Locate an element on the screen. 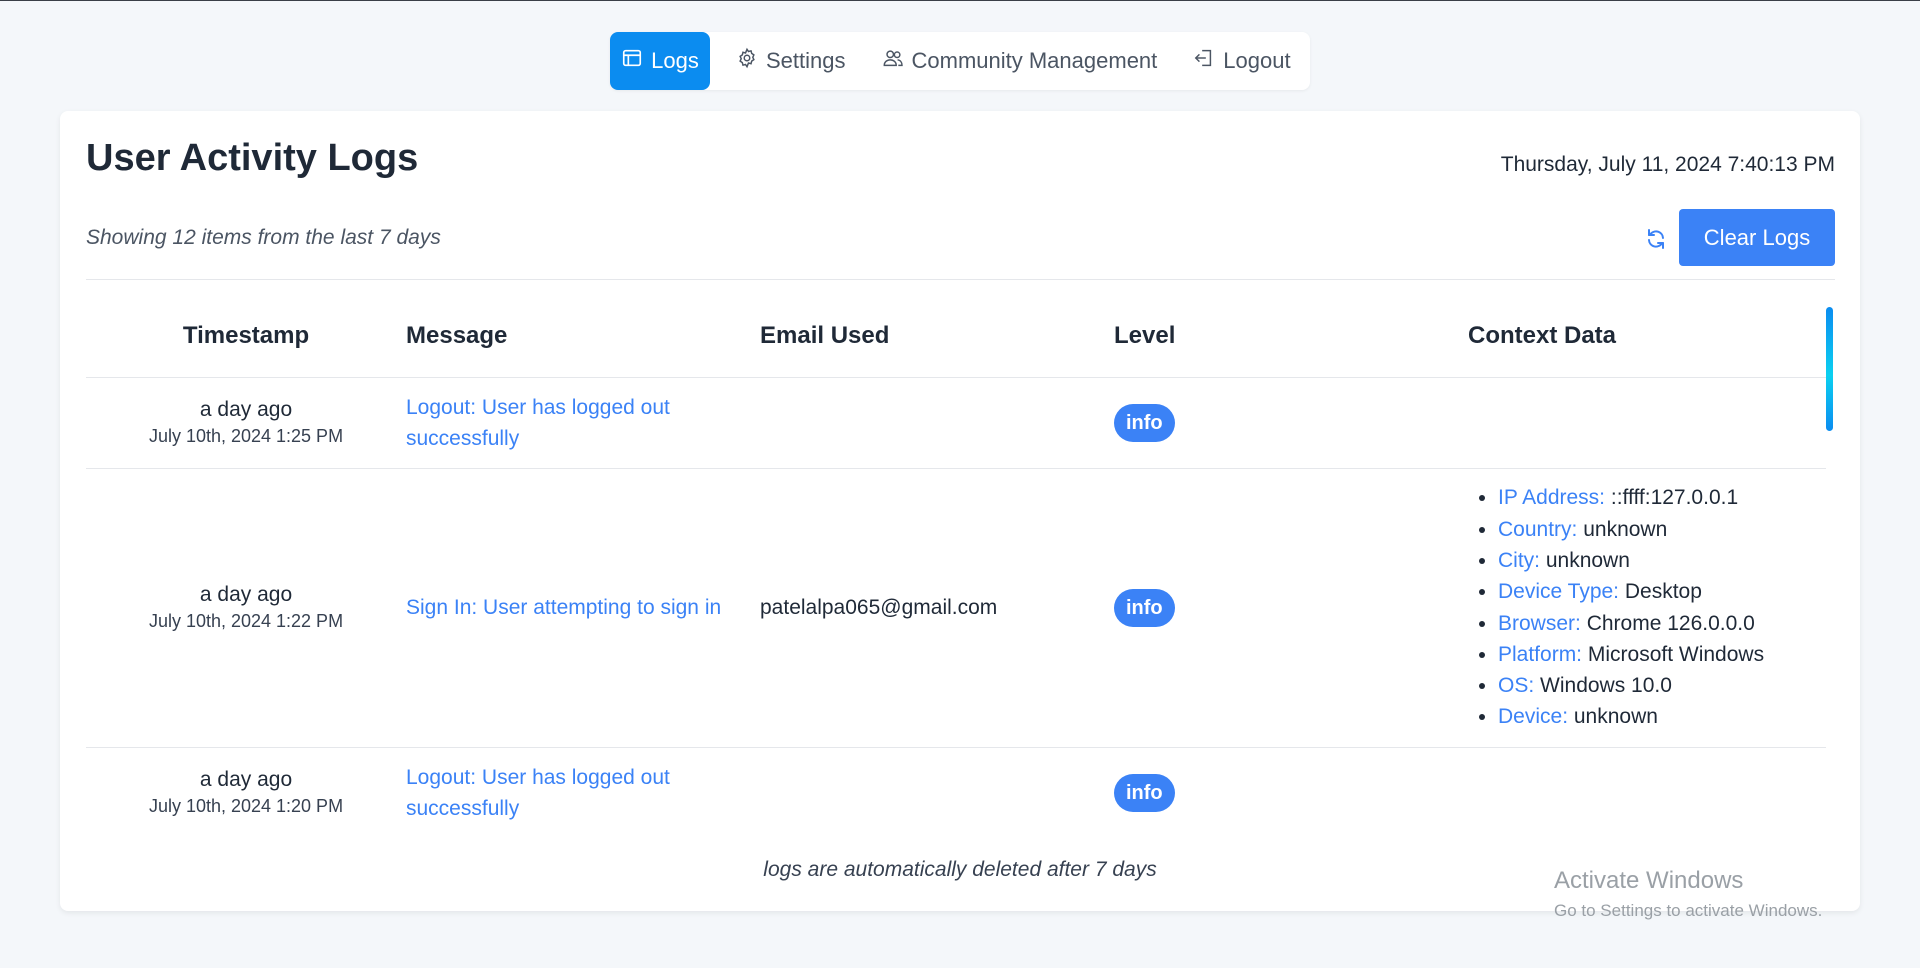 This screenshot has width=1920, height=968. logout-icon is located at coordinates (1204, 61).